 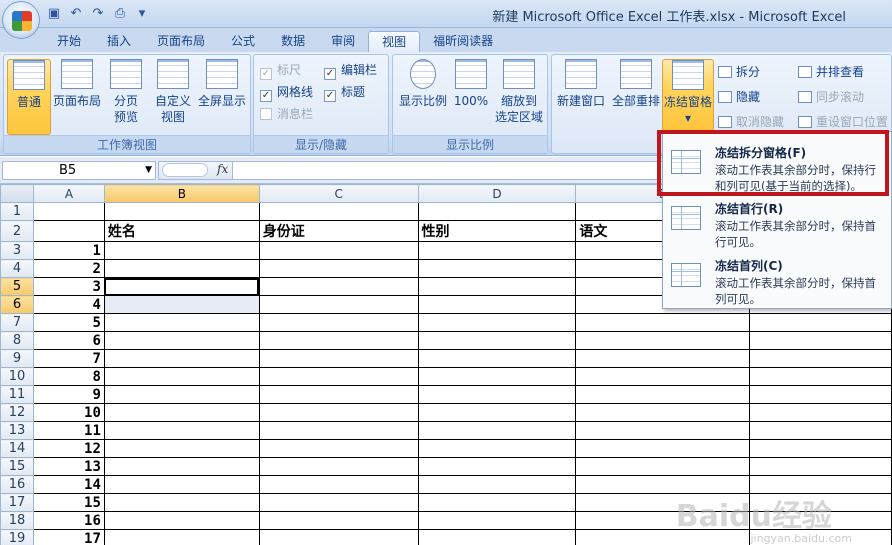 What do you see at coordinates (519, 97) in the screenshot?
I see `zoom-to-selection-button: 缩放到 选定区域` at bounding box center [519, 97].